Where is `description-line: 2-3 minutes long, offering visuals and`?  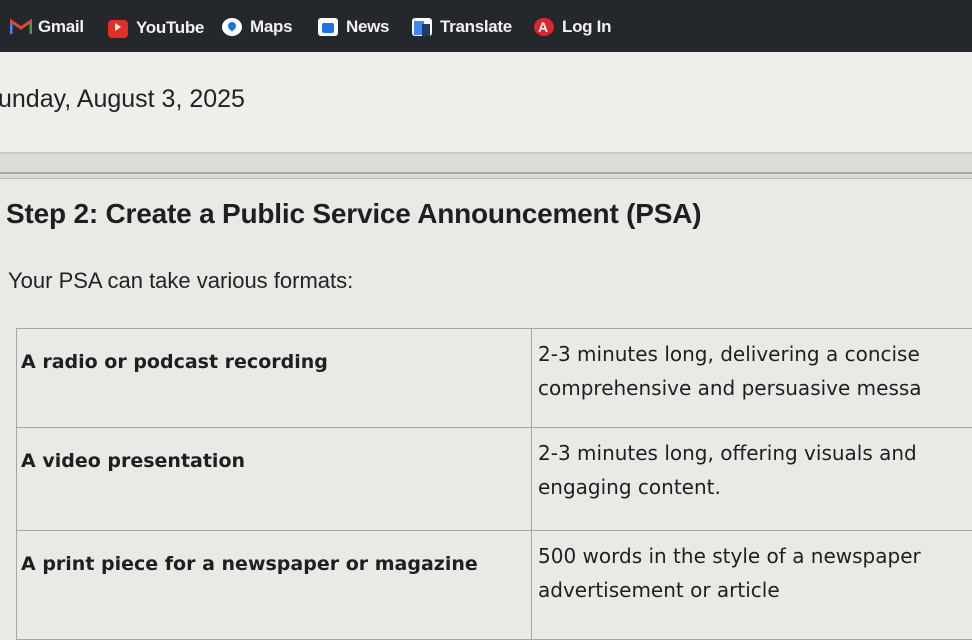
description-line: 2-3 minutes long, offering visuals and is located at coordinates (755, 453).